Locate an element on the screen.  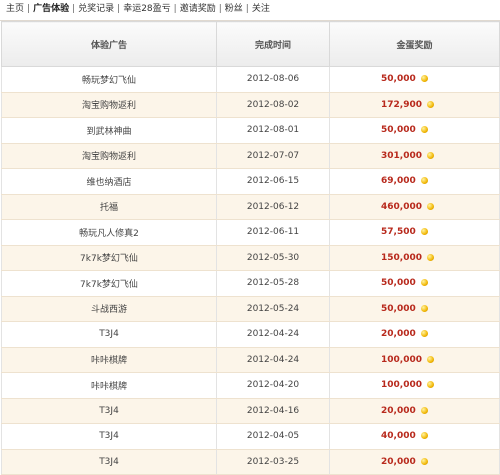
table-row: 咔咔棋牌 2012-04-24 100,000 is located at coordinates (250, 360).